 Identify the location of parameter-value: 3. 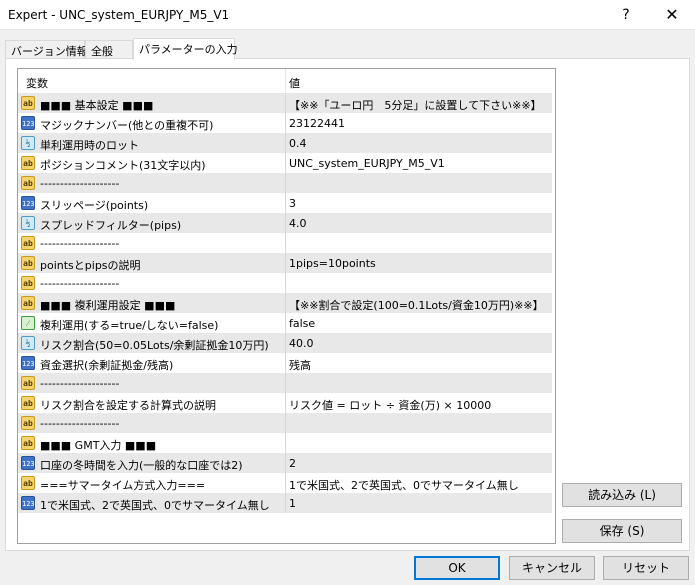
(292, 203).